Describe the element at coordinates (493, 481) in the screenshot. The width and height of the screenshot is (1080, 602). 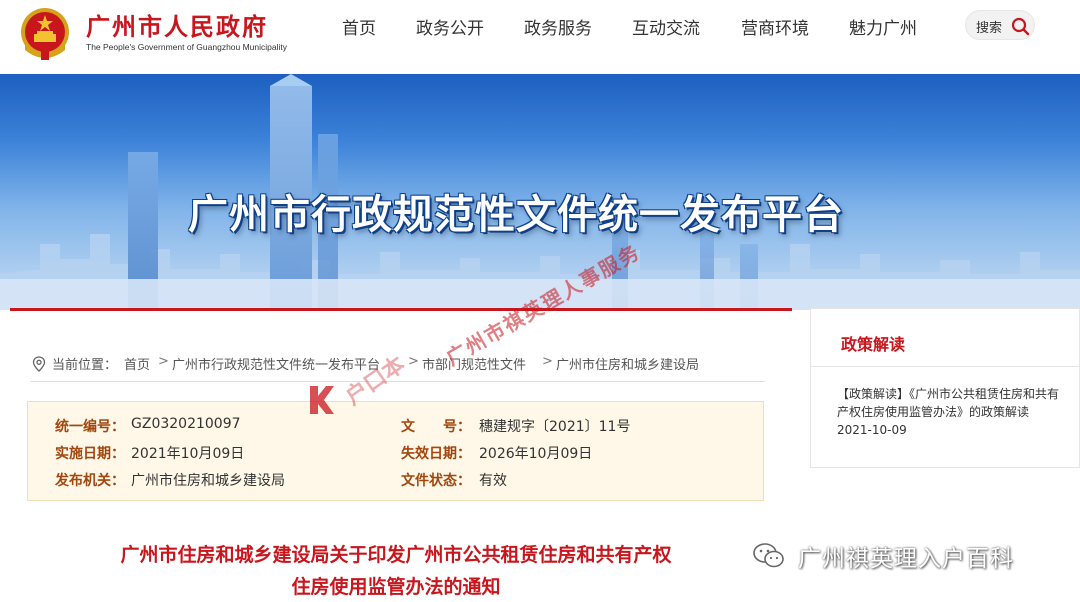
I see `document-status-value: 有效` at that location.